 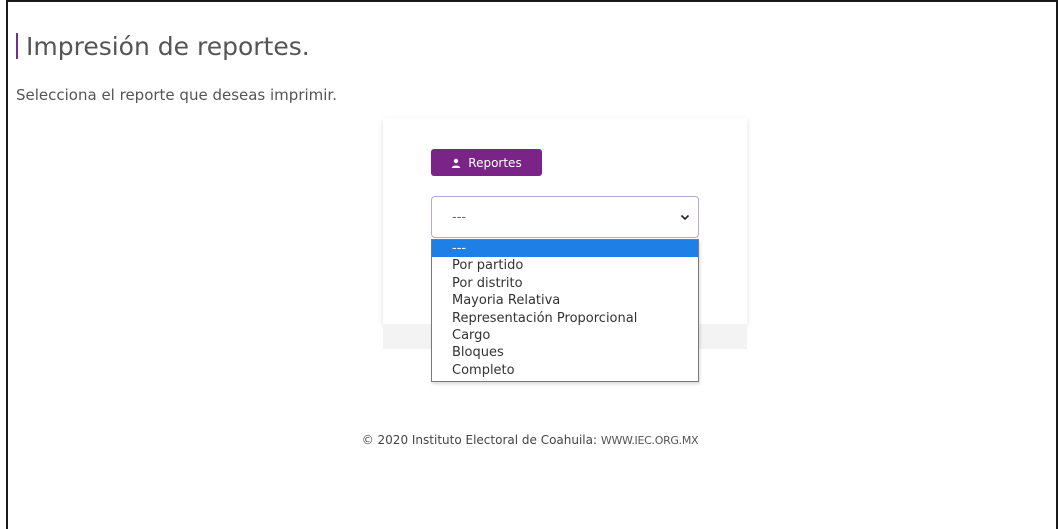 I want to click on dropdown-option: Mayoria Relativa, so click(x=565, y=300).